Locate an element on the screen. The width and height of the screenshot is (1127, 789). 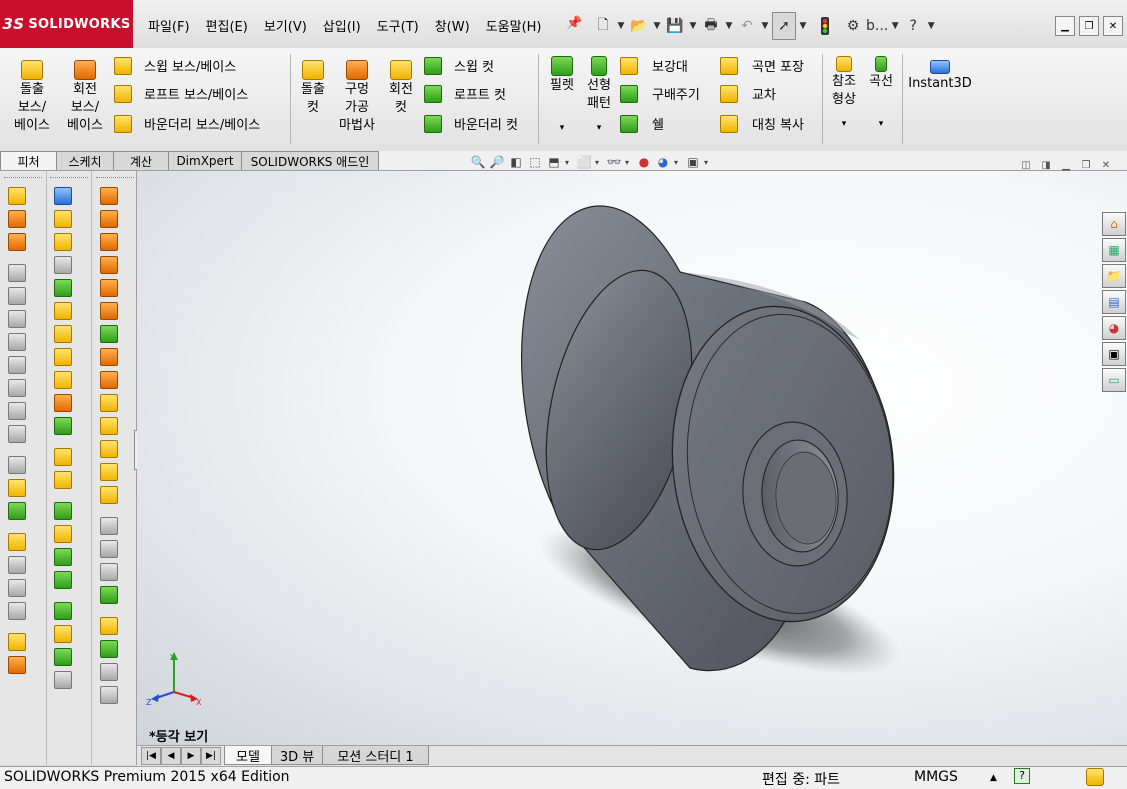
move-icon is located at coordinates (17, 542).